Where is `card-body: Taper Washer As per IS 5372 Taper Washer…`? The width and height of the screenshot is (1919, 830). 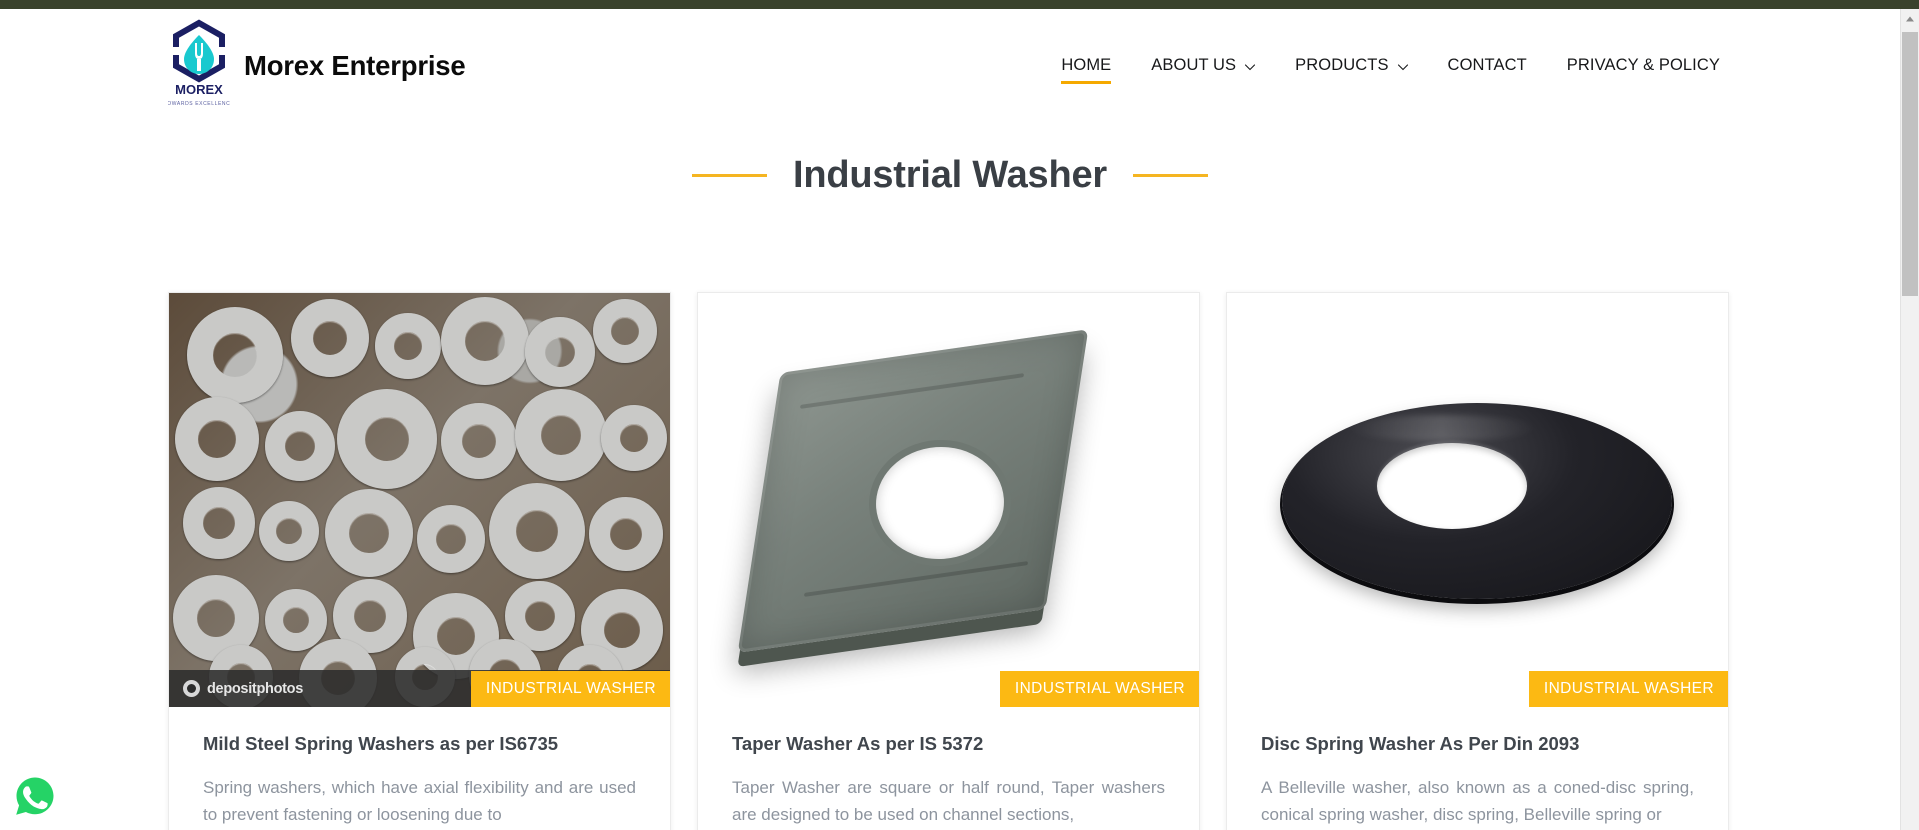
card-body: Taper Washer As per IS 5372 Taper Washer… is located at coordinates (948, 768).